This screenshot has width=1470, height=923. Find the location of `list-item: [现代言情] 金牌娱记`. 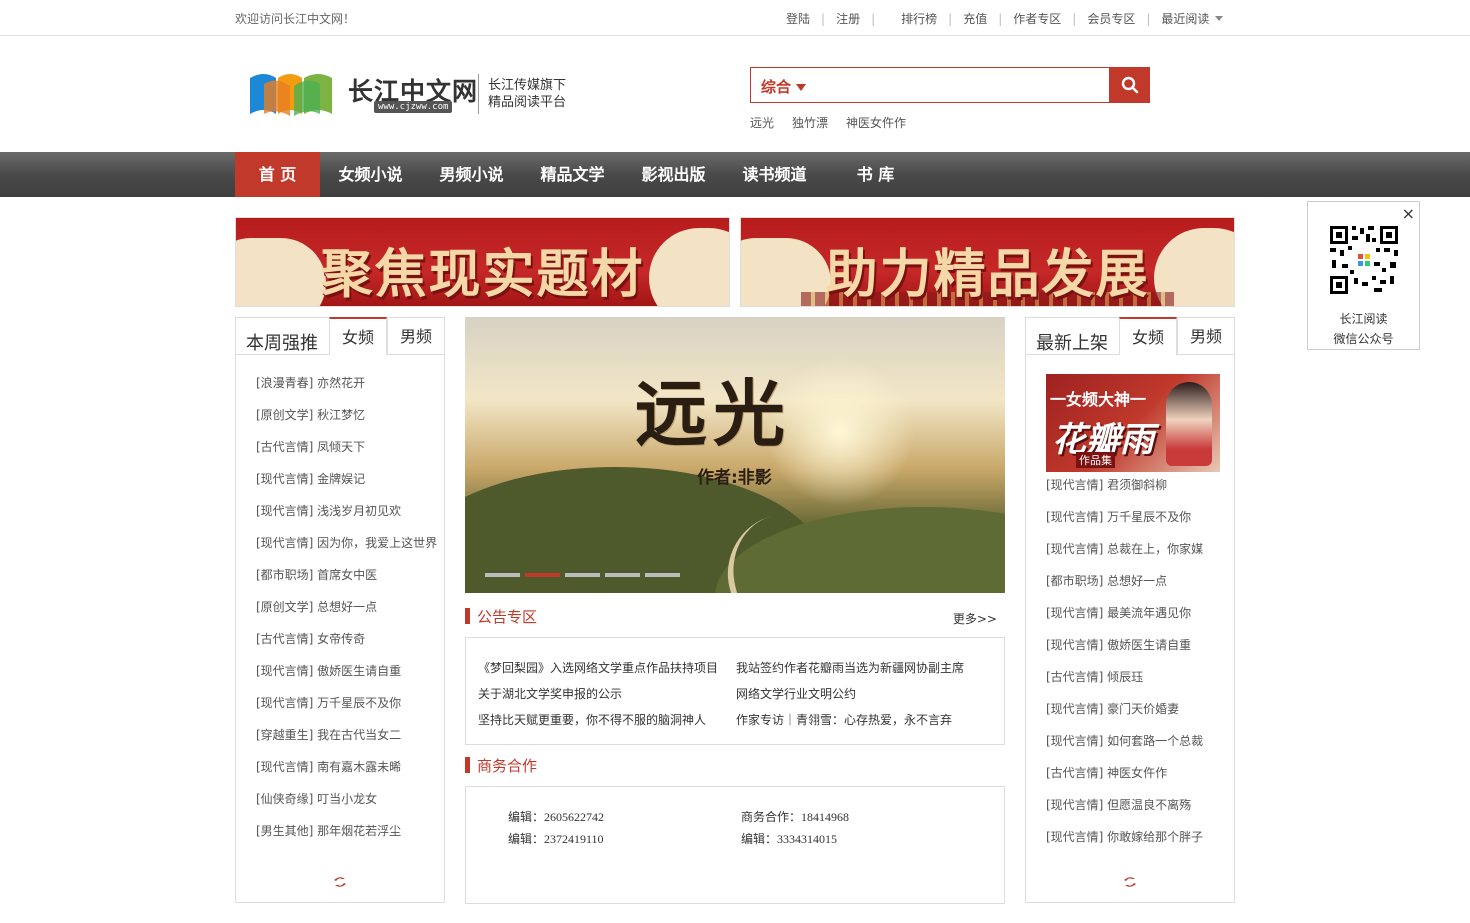

list-item: [现代言情] 金牌娱记 is located at coordinates (346, 479).